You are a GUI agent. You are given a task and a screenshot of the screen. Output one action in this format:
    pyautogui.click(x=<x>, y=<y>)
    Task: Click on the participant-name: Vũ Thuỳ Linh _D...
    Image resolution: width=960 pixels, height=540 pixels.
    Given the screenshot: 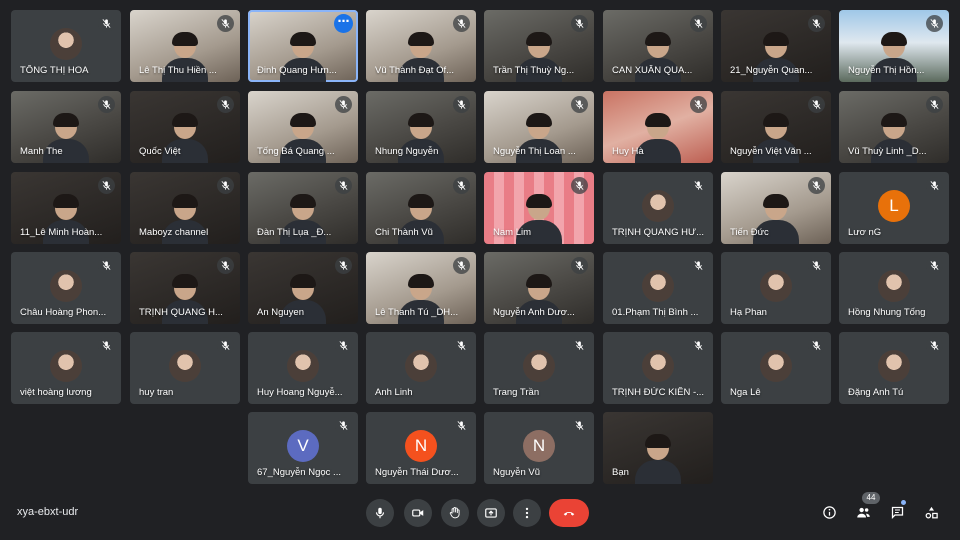 What is the action you would take?
    pyautogui.click(x=887, y=151)
    